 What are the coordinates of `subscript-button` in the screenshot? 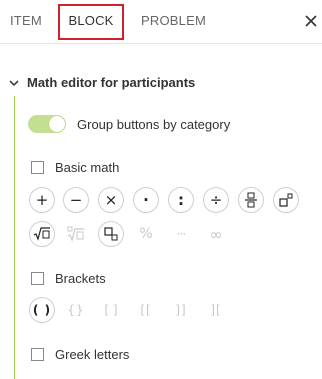 It's located at (111, 234).